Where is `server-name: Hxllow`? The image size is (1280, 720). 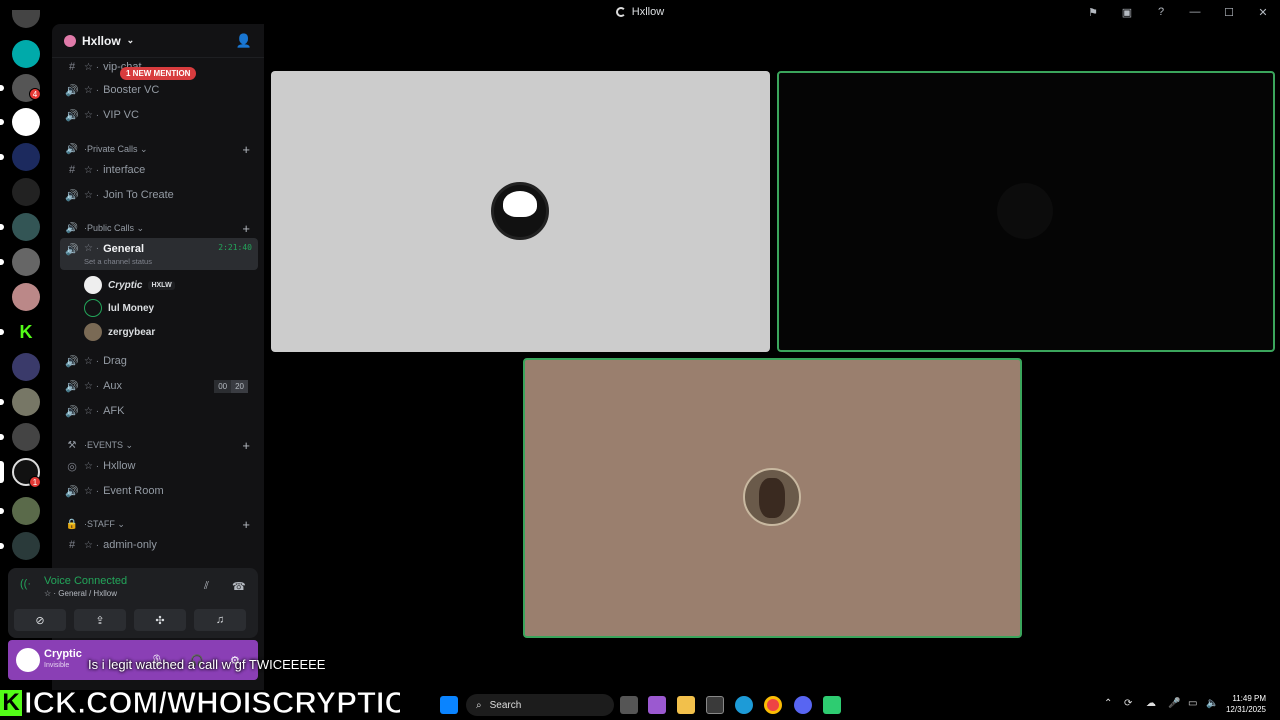
server-name: Hxllow is located at coordinates (101, 40).